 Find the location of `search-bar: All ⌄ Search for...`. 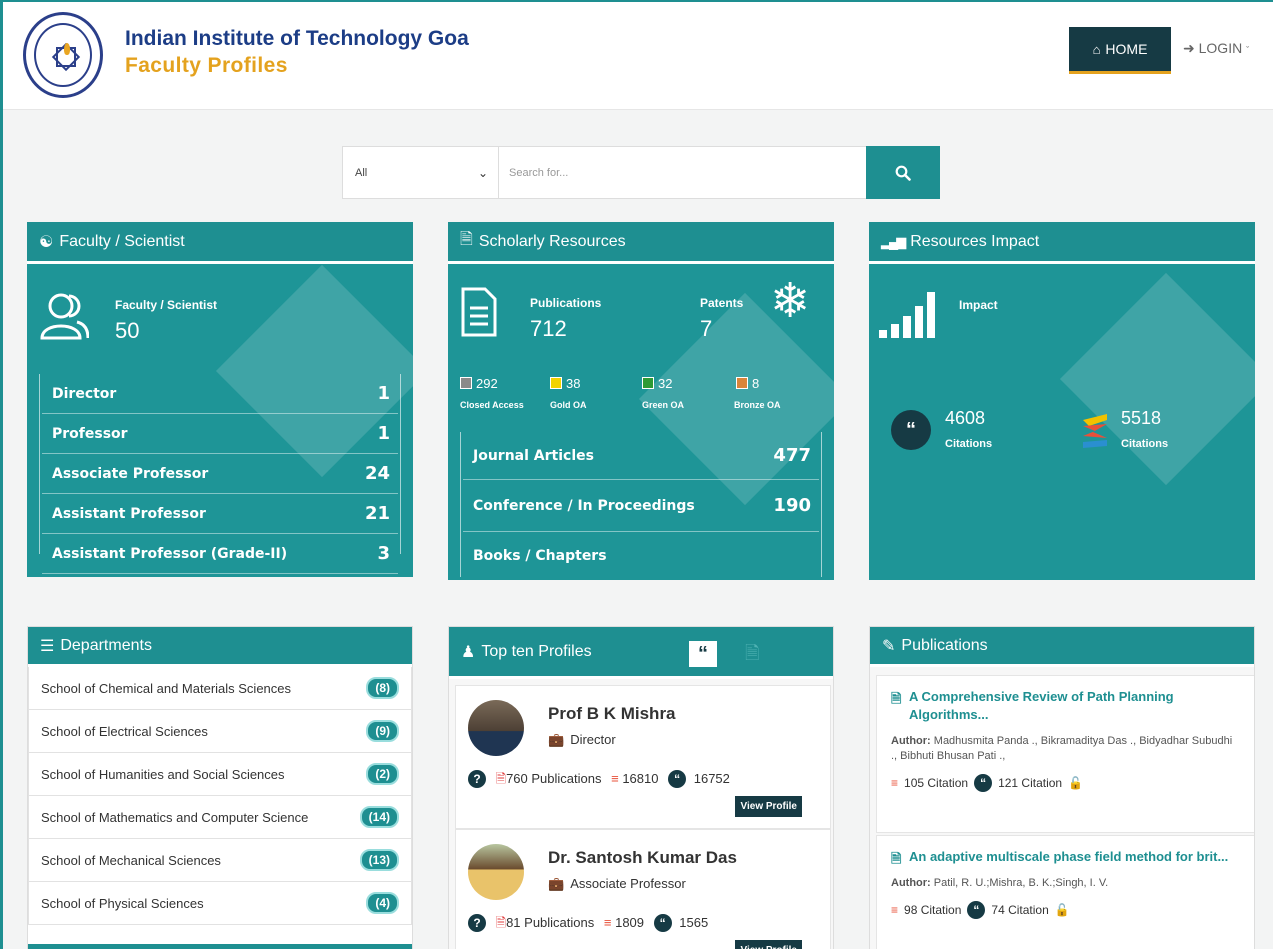

search-bar: All ⌄ Search for... is located at coordinates (641, 172).